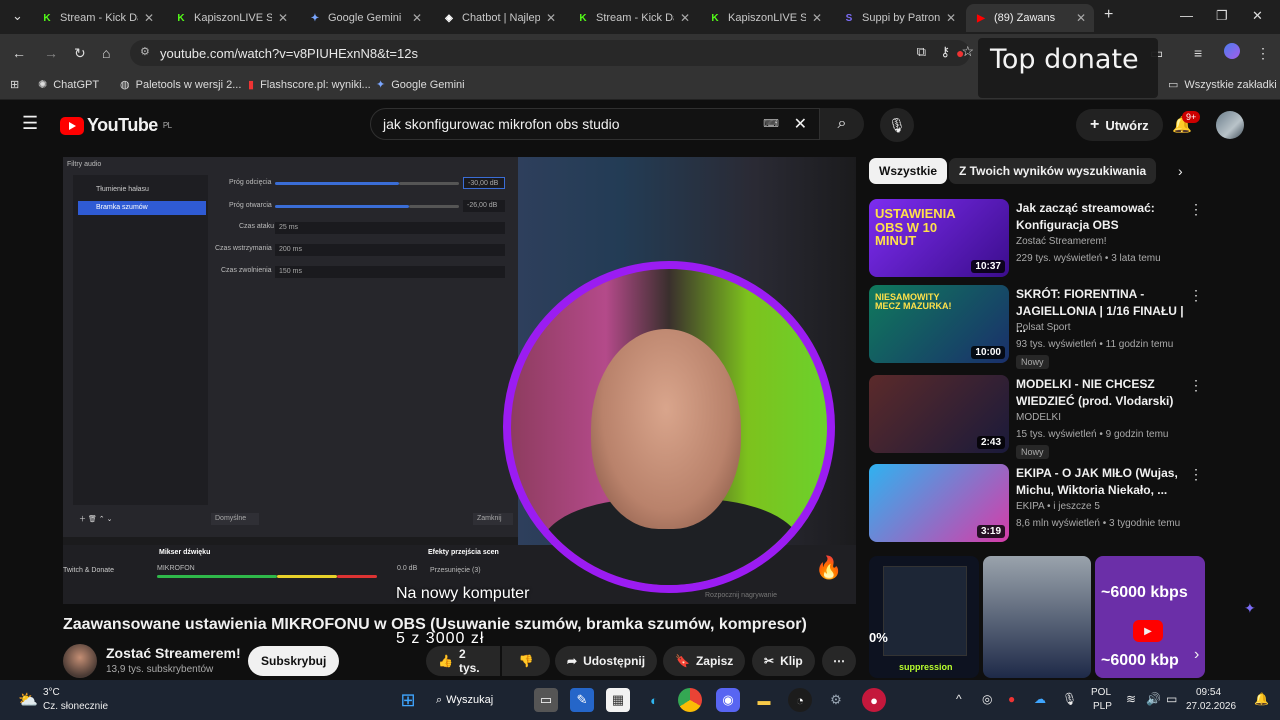 This screenshot has height=720, width=1280. I want to click on dislike-button: 👎, so click(526, 661).